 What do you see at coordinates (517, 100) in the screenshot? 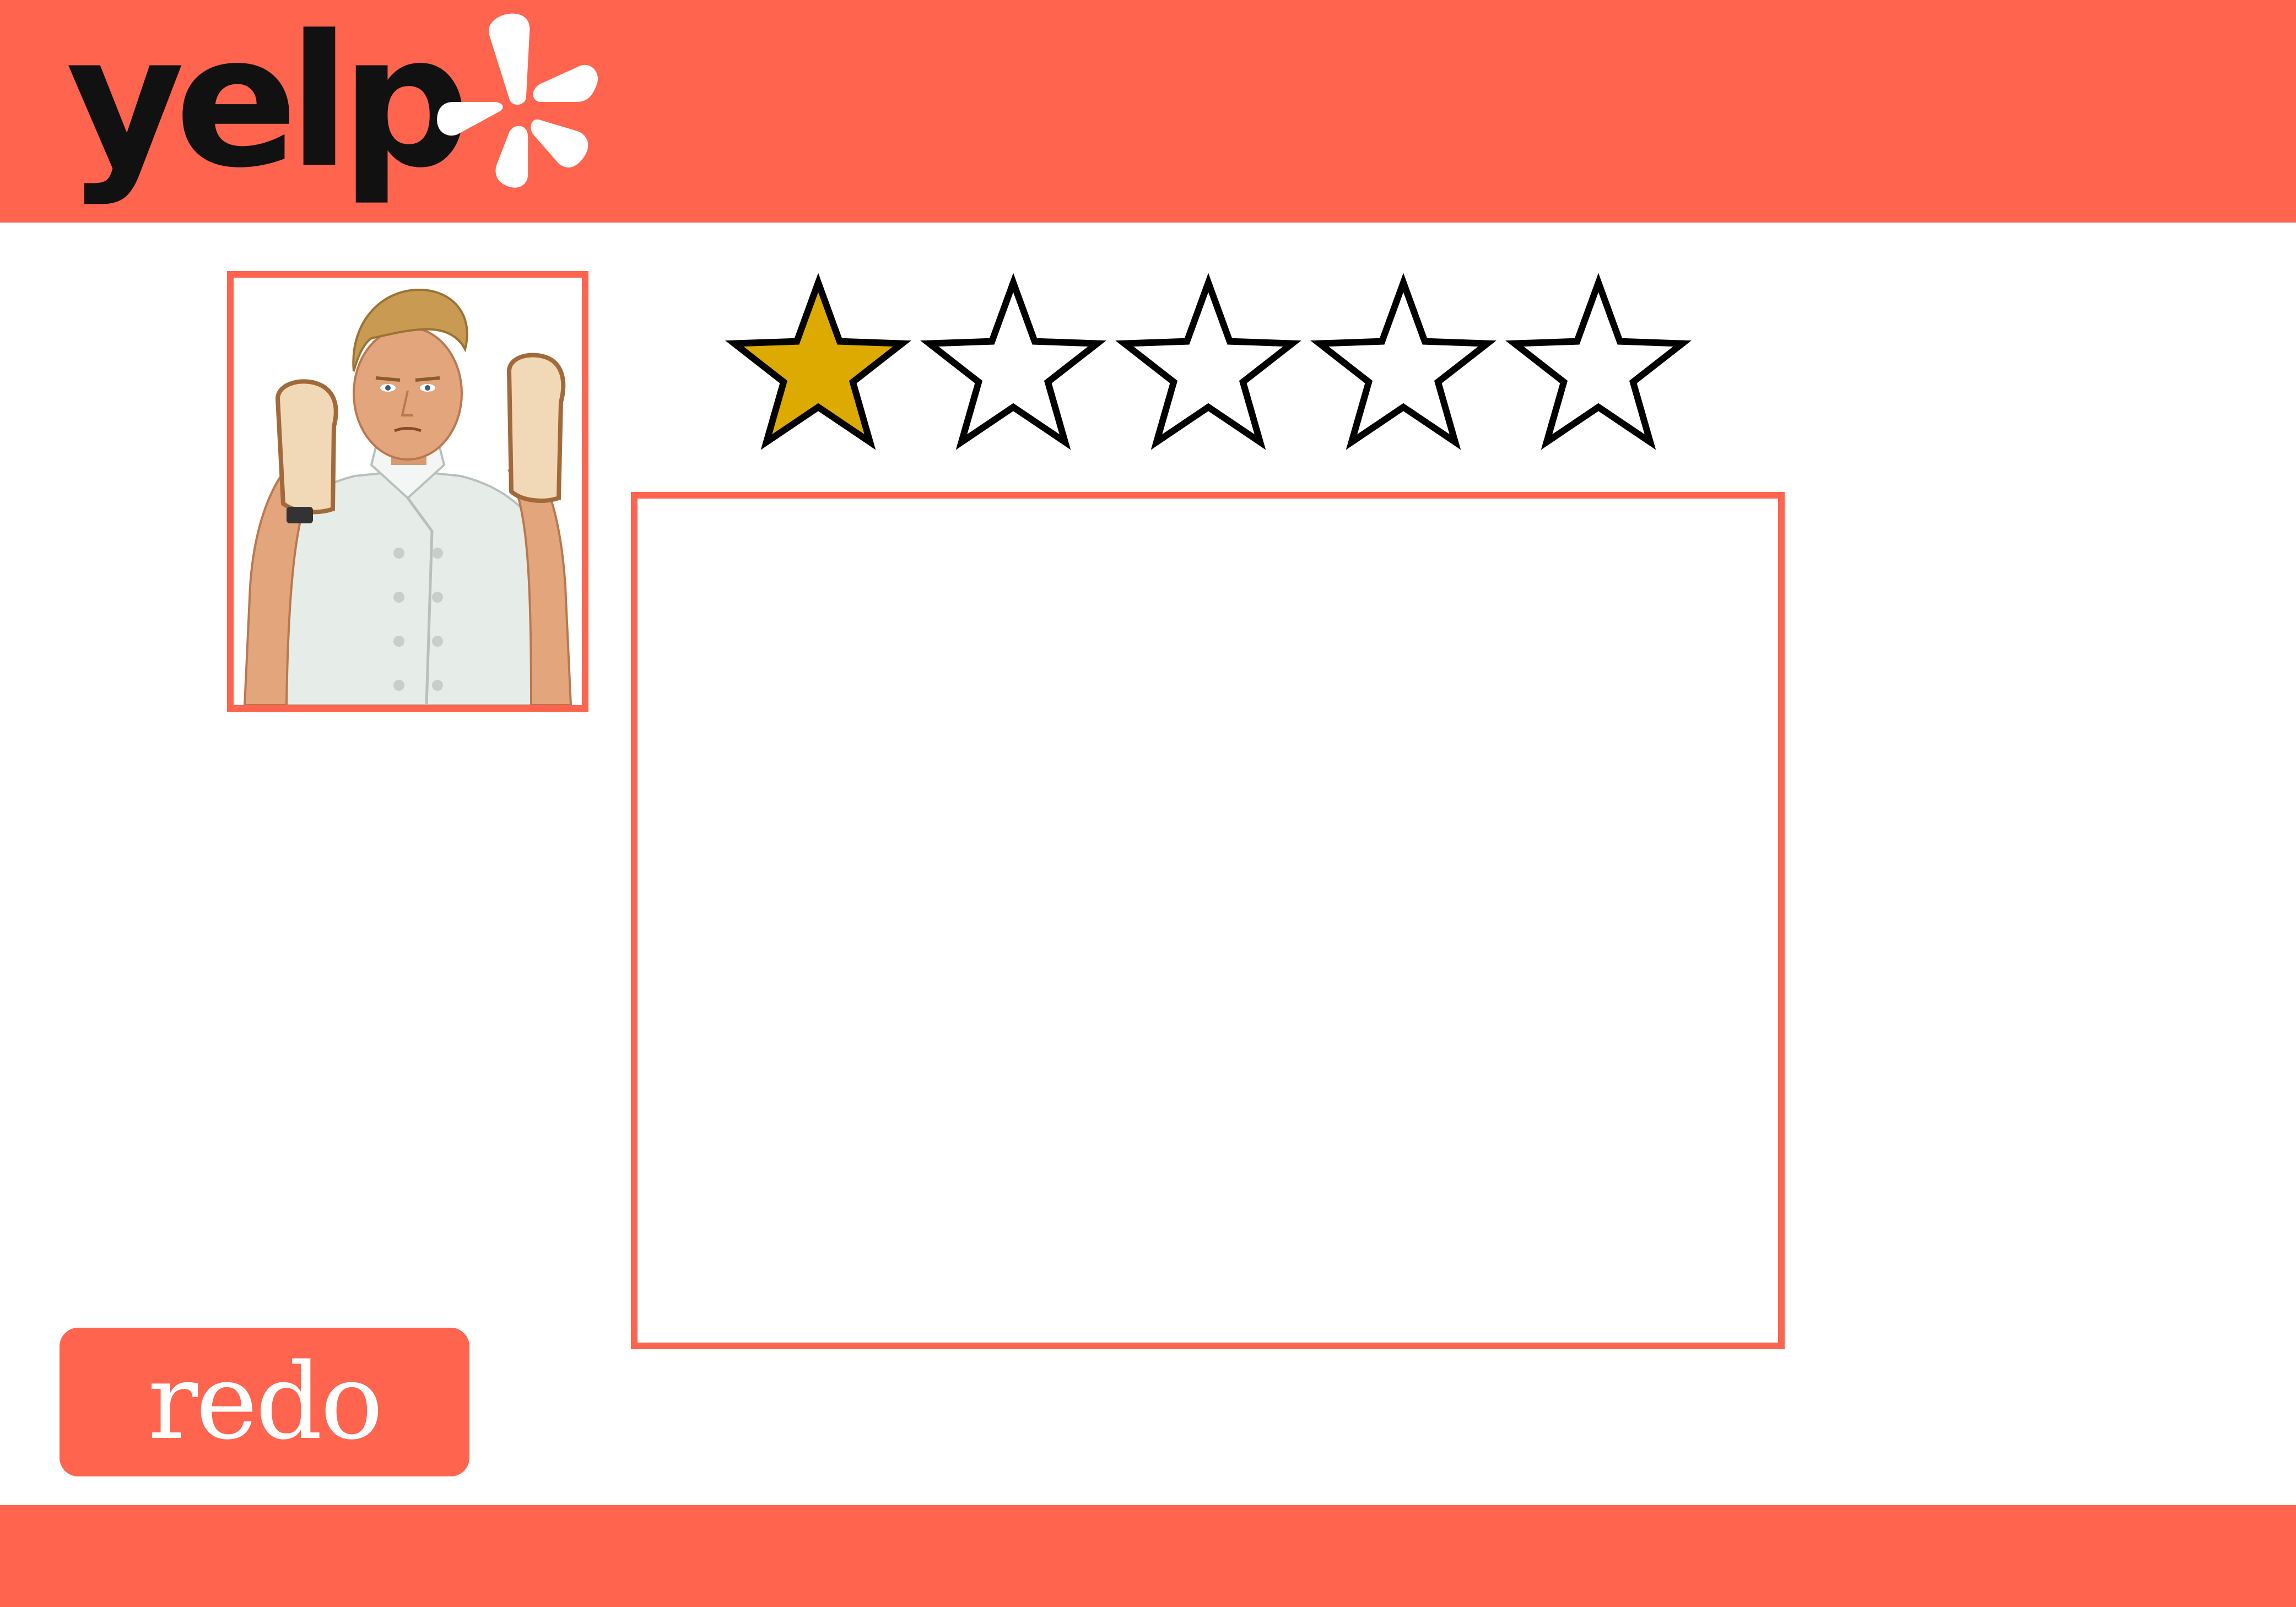
I see `yelp-burst-icon` at bounding box center [517, 100].